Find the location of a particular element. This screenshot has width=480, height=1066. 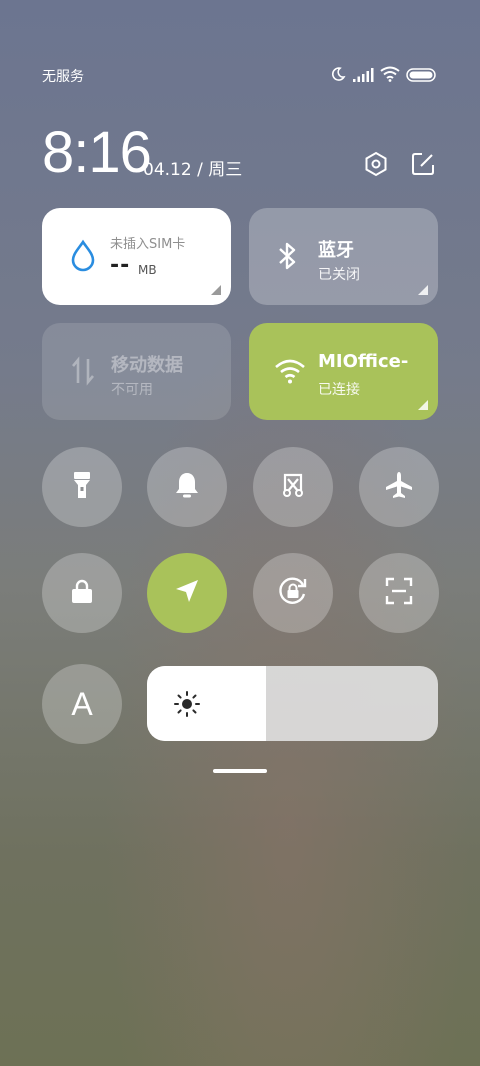

scan-icon is located at coordinates (399, 593).